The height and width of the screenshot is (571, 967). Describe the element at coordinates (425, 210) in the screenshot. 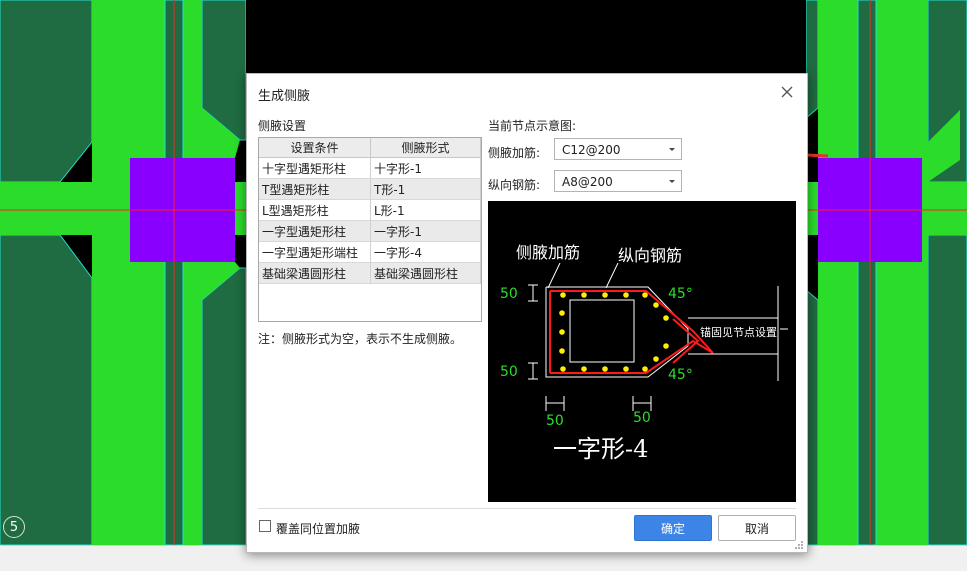

I see `cell-form: L形-1` at that location.